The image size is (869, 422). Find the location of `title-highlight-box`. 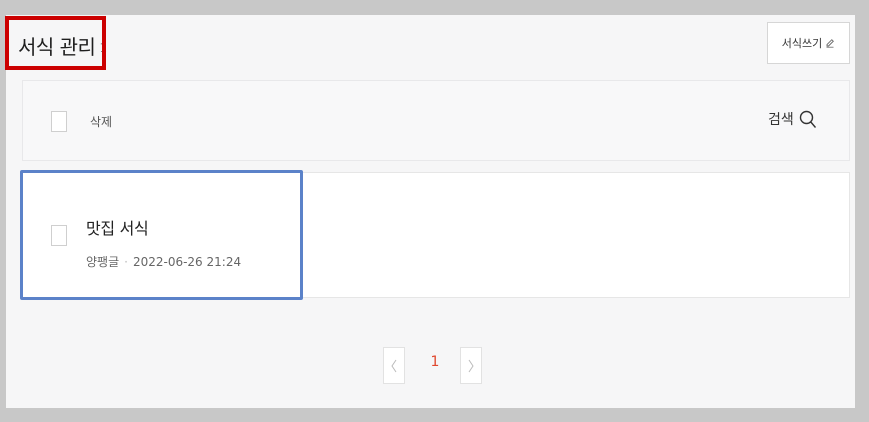

title-highlight-box is located at coordinates (55, 43).